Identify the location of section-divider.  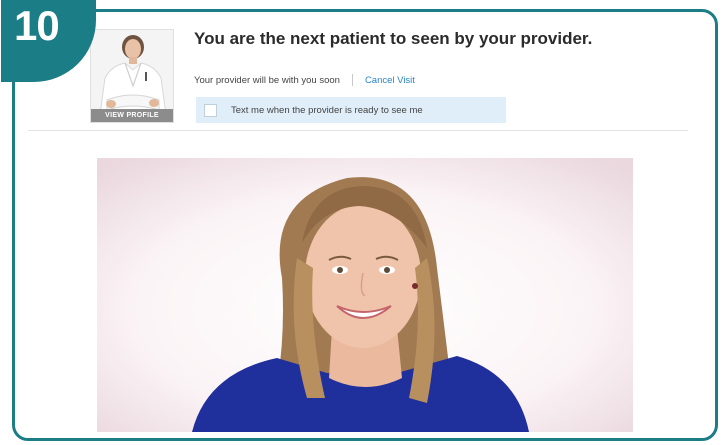
(358, 130).